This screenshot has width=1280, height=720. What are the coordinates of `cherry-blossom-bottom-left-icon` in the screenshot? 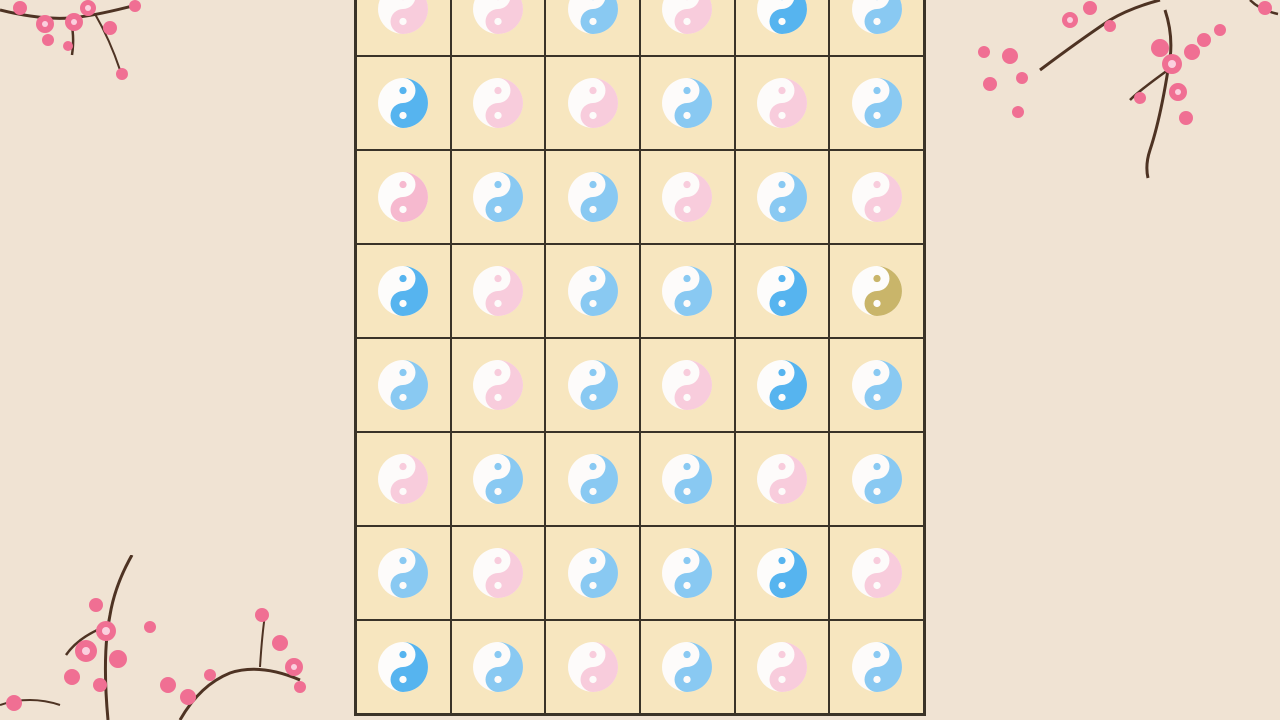 It's located at (160, 637).